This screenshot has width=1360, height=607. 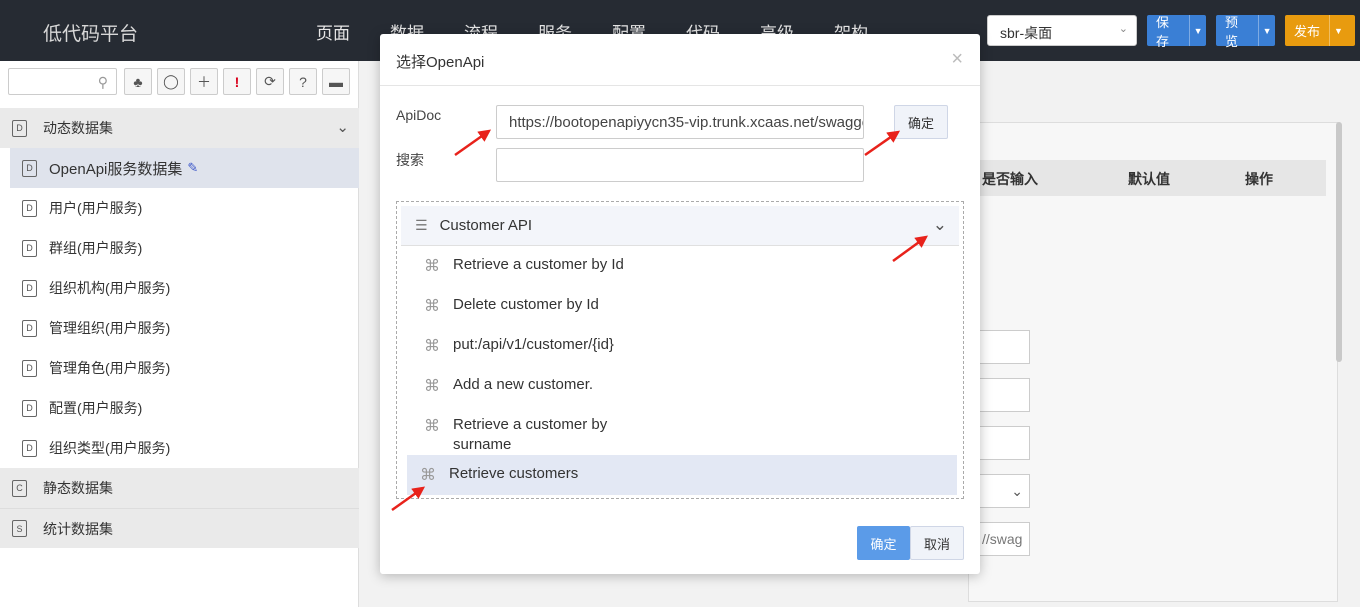 I want to click on ok-button: 确定, so click(x=883, y=543).